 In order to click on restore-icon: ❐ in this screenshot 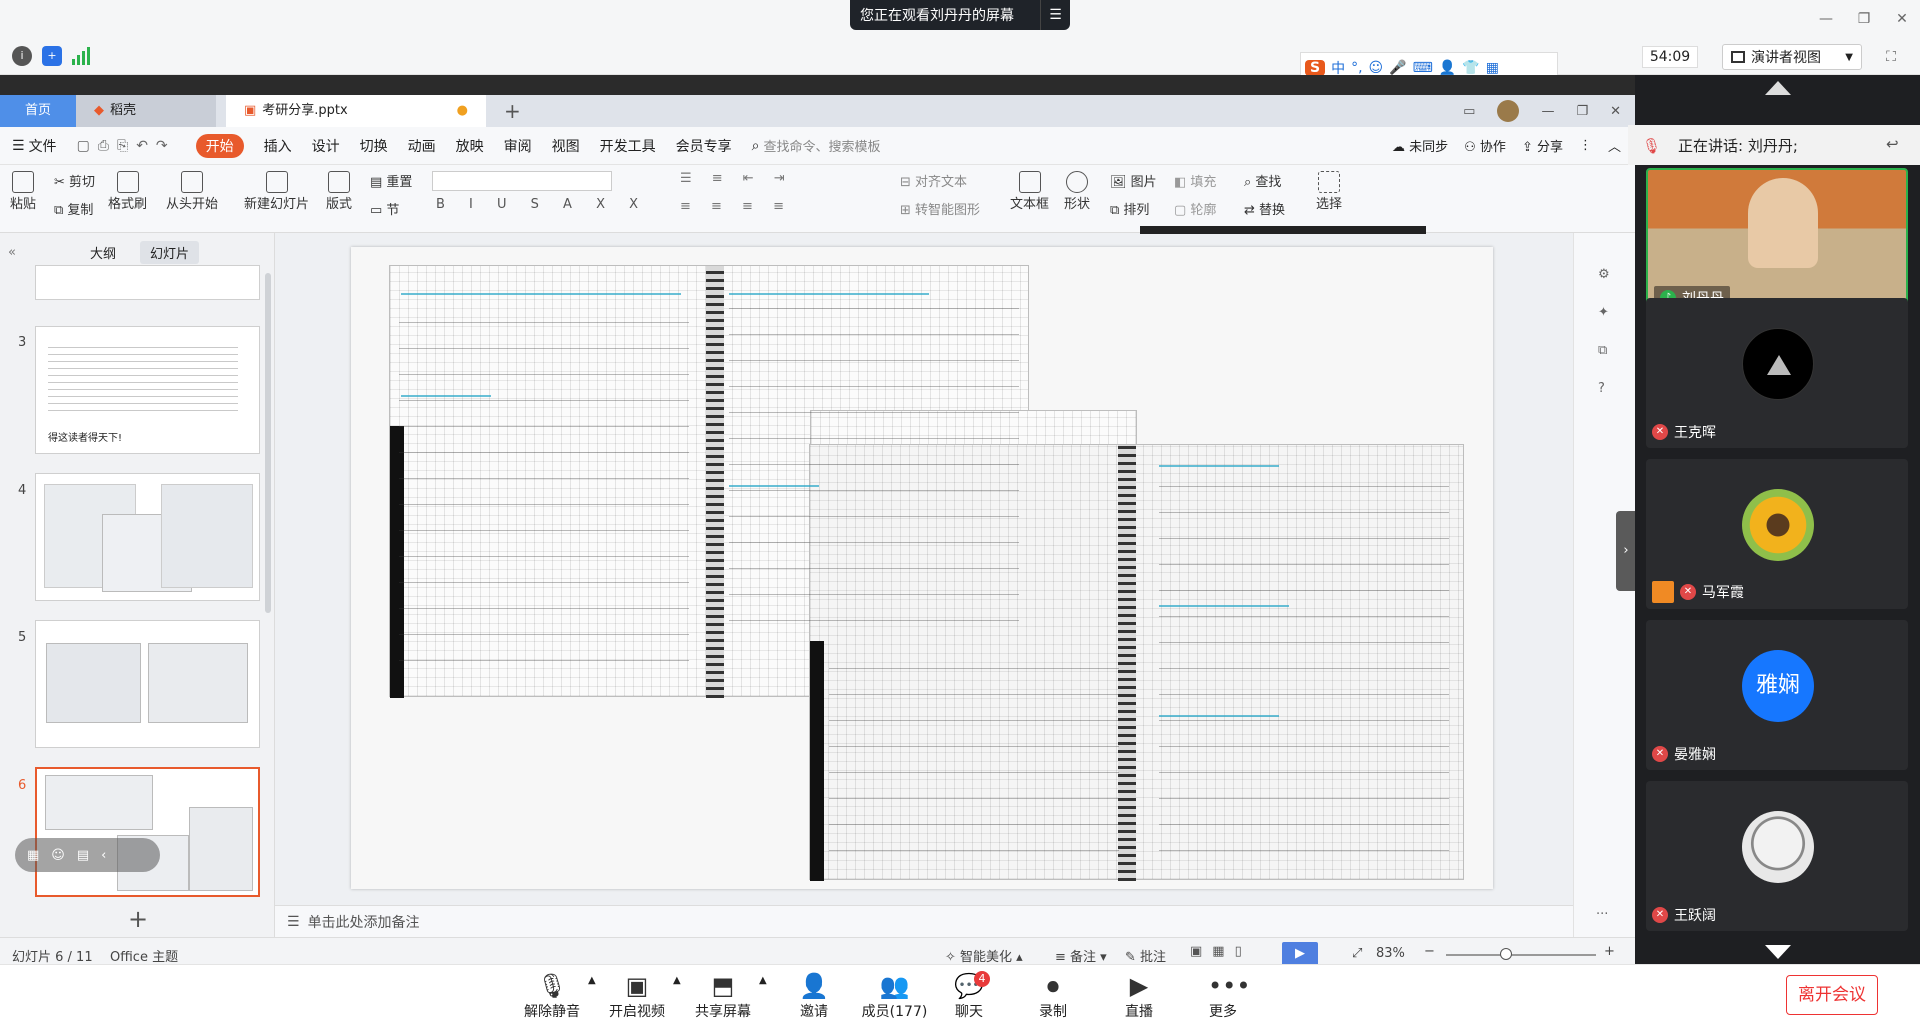, I will do `click(1864, 19)`.